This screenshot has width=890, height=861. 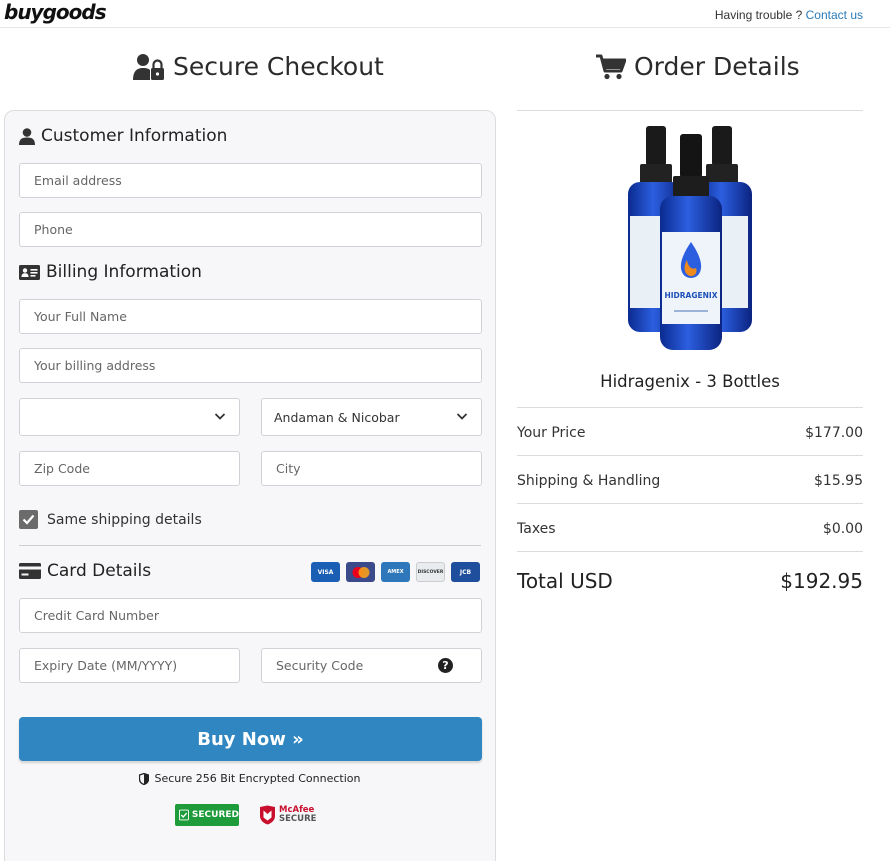 What do you see at coordinates (245, 815) in the screenshot?
I see `security-badges: SECURED McAfee SECURE` at bounding box center [245, 815].